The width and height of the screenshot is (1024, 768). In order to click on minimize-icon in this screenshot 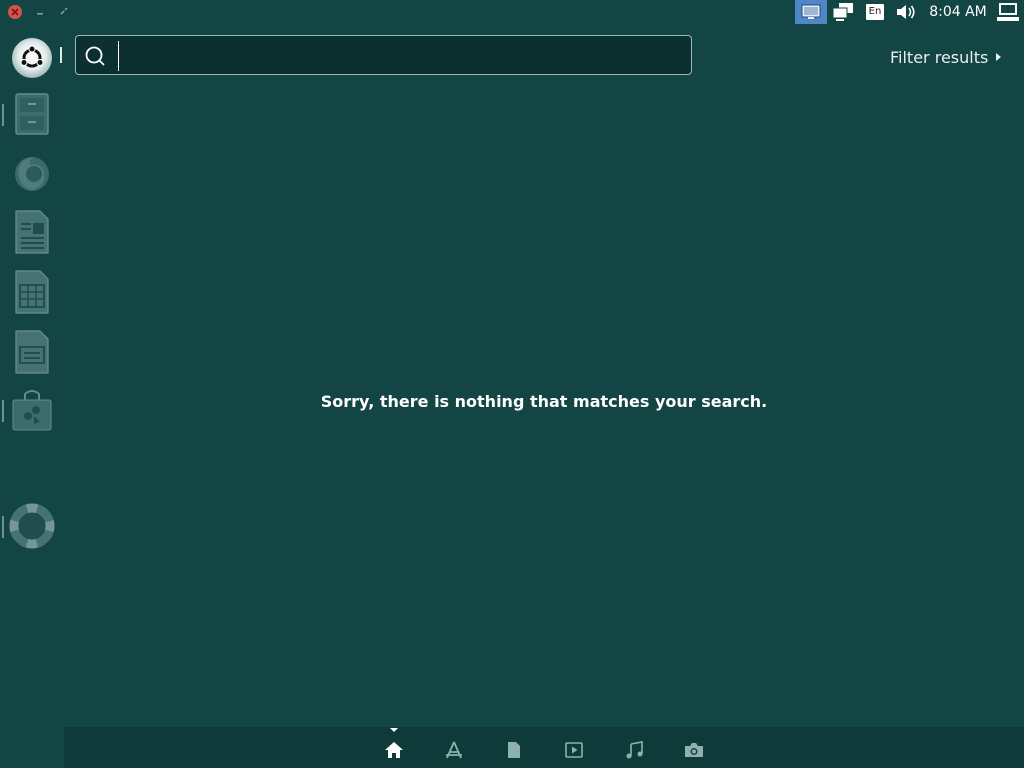, I will do `click(40, 11)`.